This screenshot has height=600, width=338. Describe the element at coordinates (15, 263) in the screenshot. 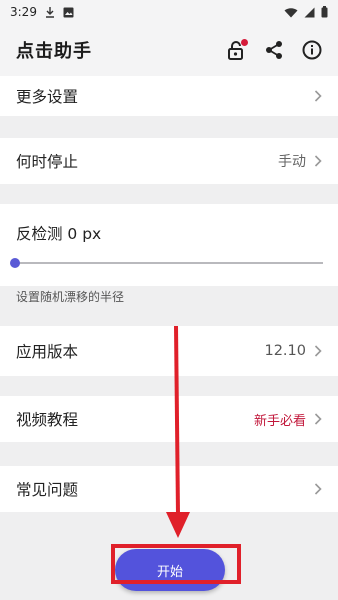

I see `reverse-detect-slider-thumb` at that location.